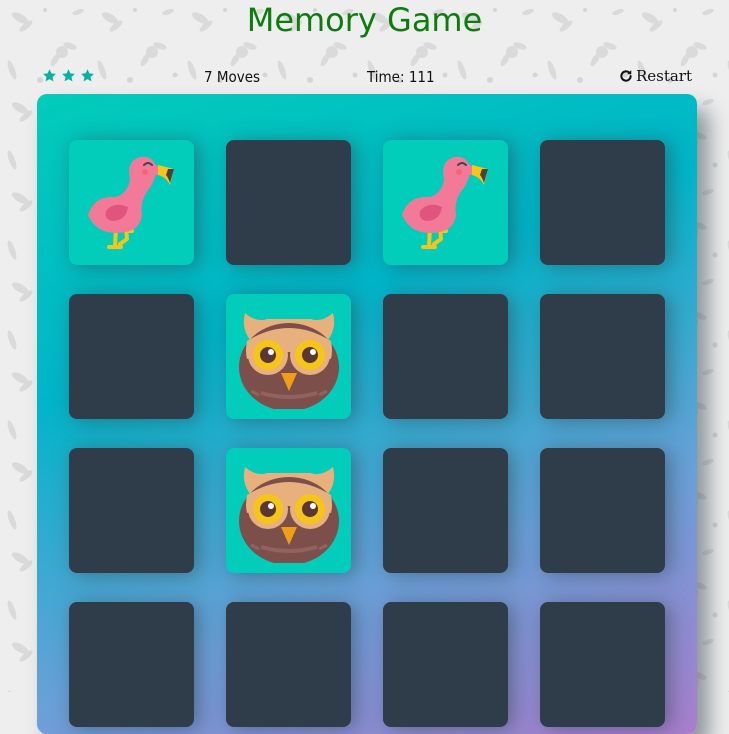 The height and width of the screenshot is (734, 729). Describe the element at coordinates (364, 20) in the screenshot. I see `page-title: Memory Game` at that location.